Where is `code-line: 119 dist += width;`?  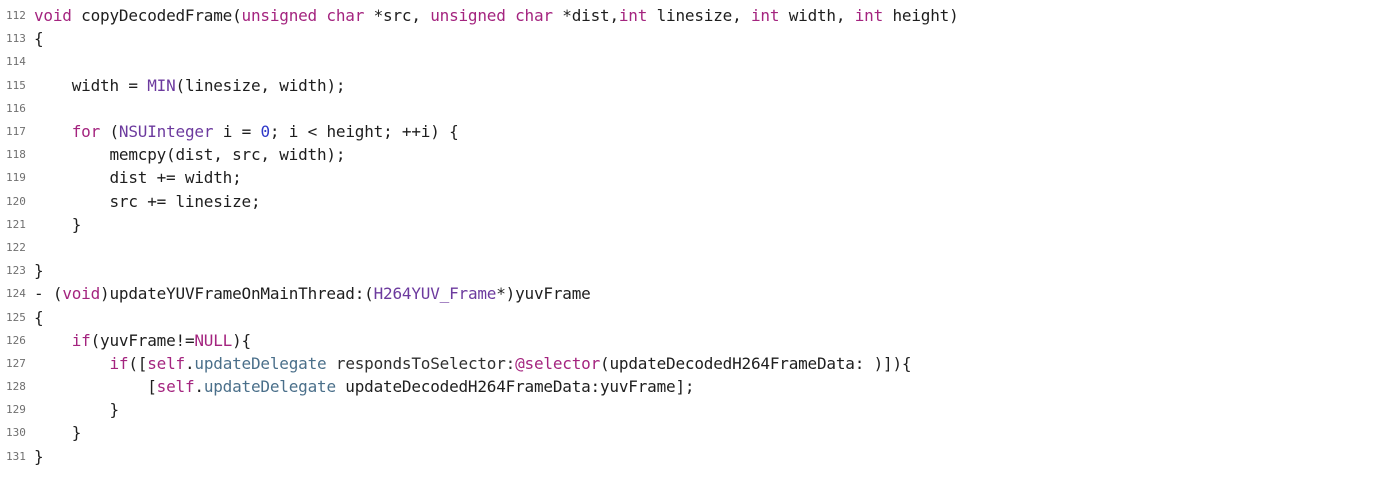
code-line: 119 dist += width; is located at coordinates (699, 177).